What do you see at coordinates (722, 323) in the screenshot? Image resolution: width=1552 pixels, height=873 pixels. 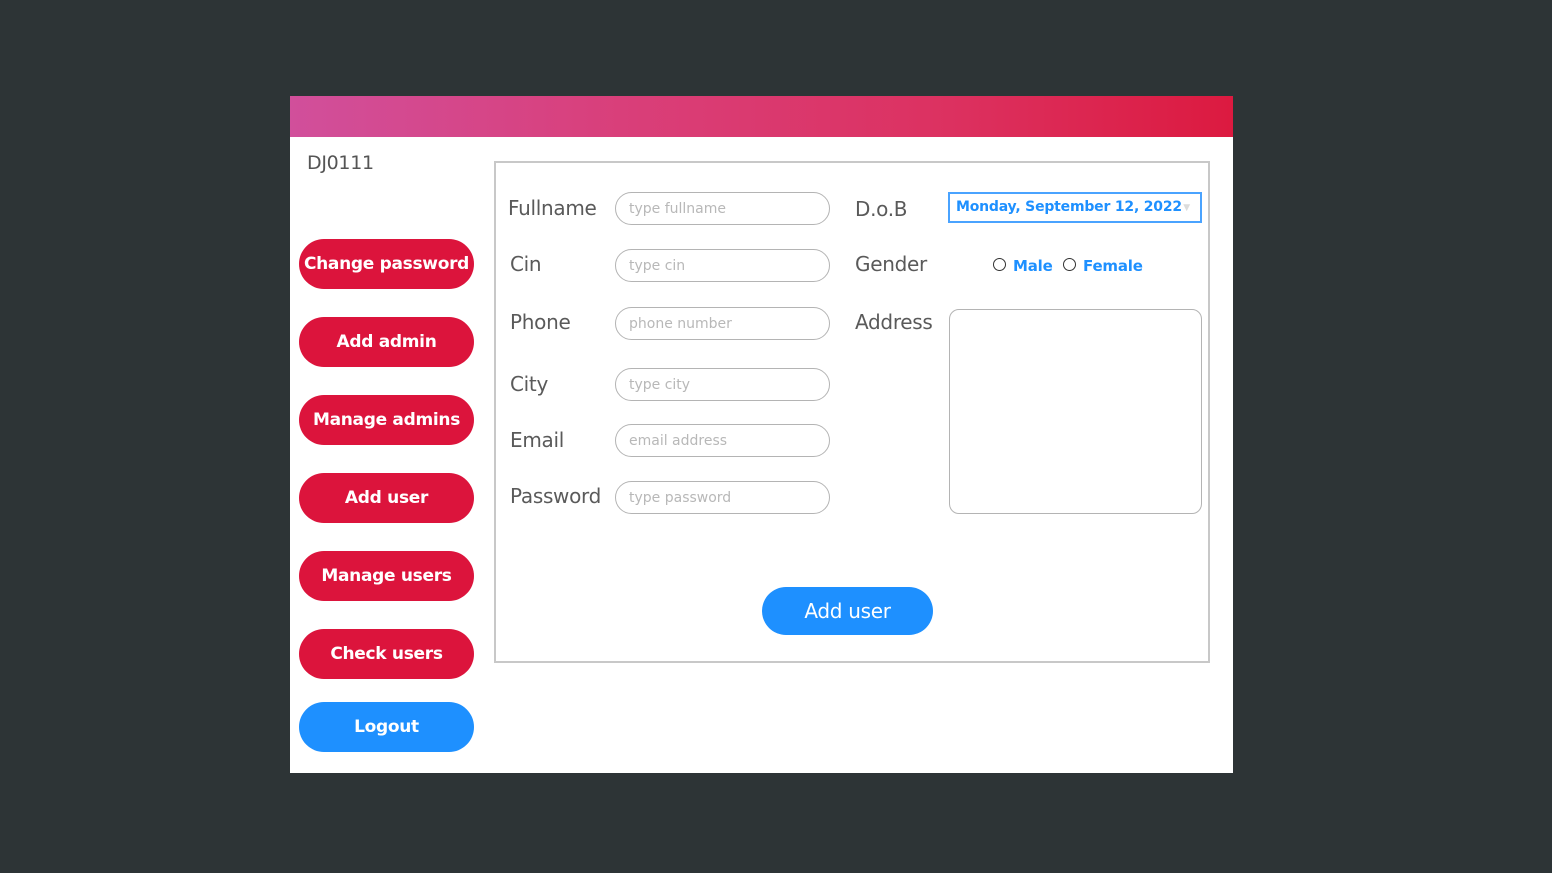 I see `phone-input` at bounding box center [722, 323].